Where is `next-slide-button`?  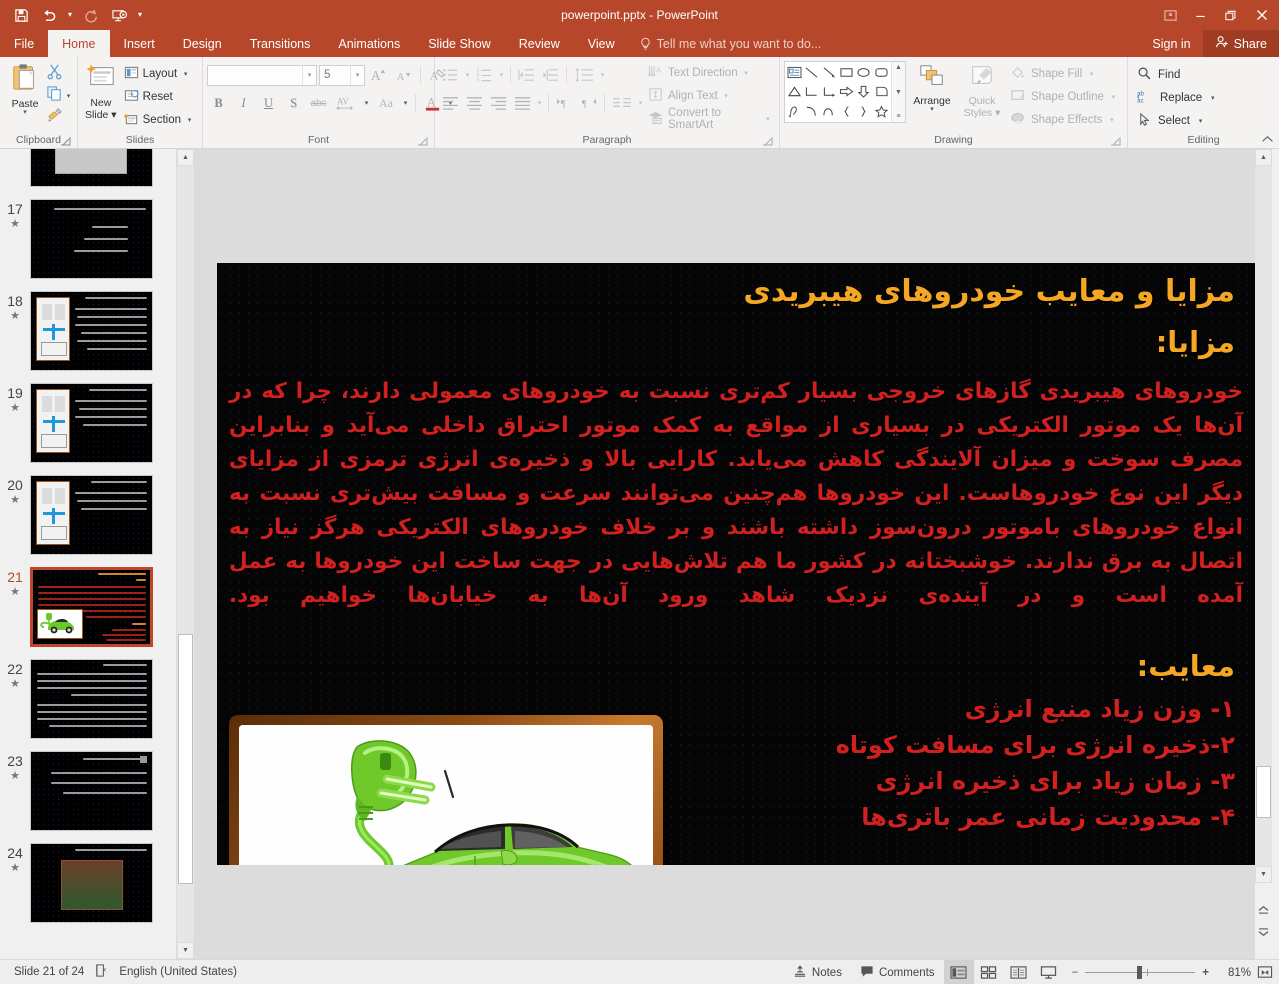 next-slide-button is located at coordinates (1263, 932).